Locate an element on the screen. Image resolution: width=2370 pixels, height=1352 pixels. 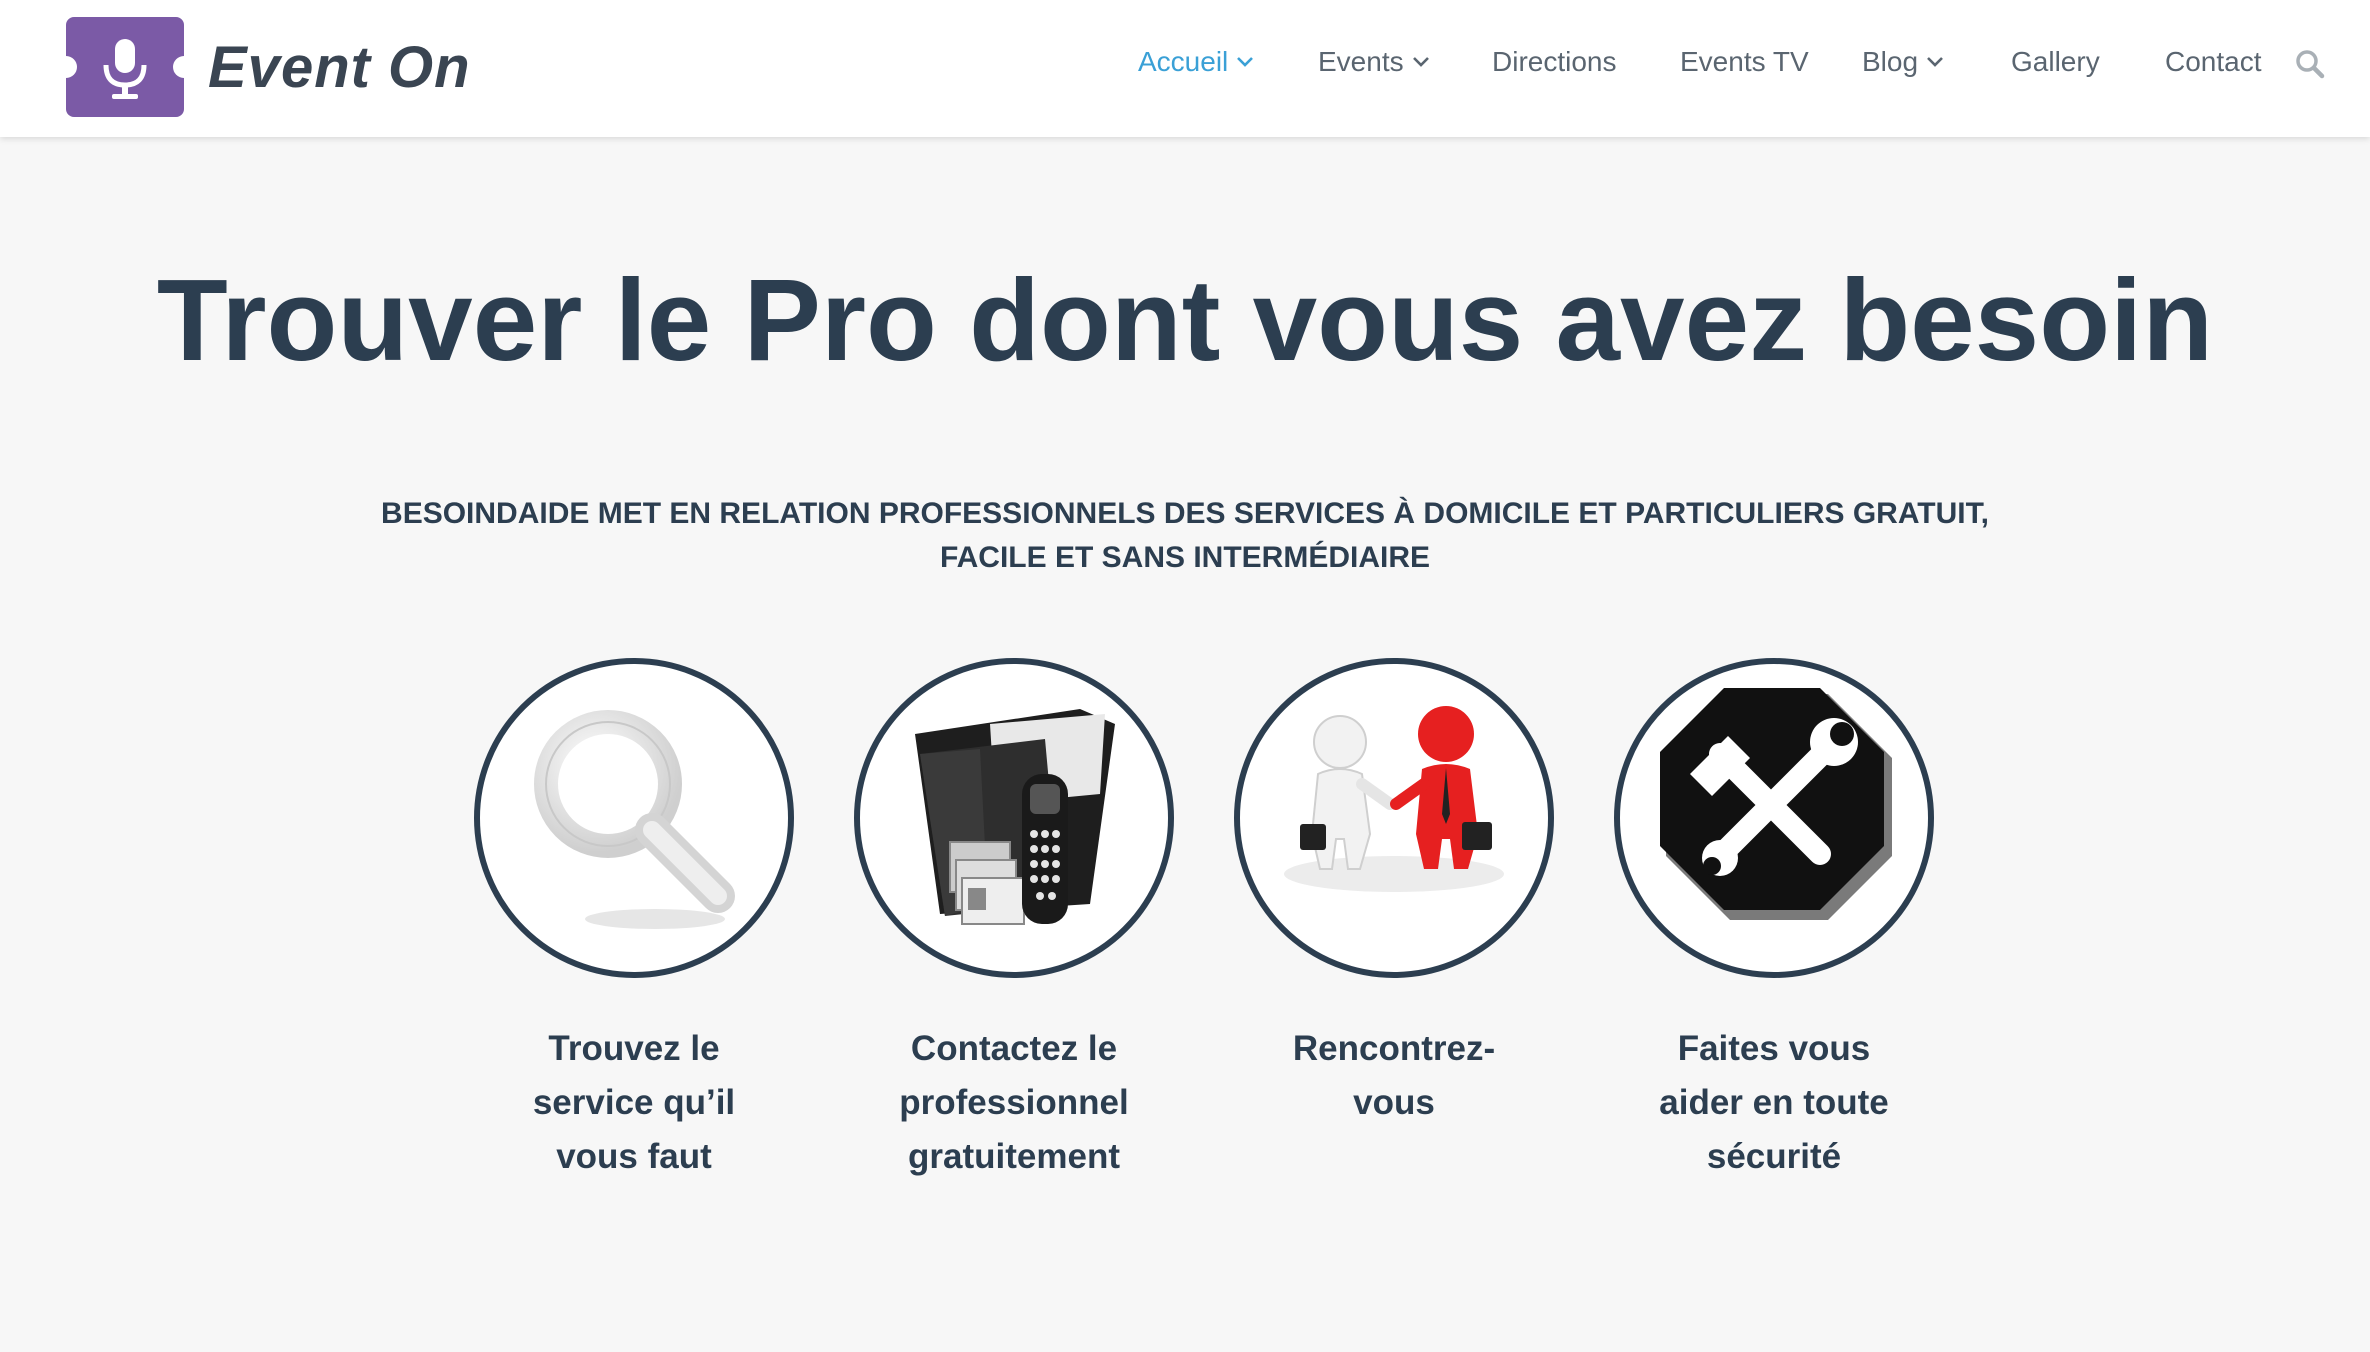
microphone-icon is located at coordinates (125, 67).